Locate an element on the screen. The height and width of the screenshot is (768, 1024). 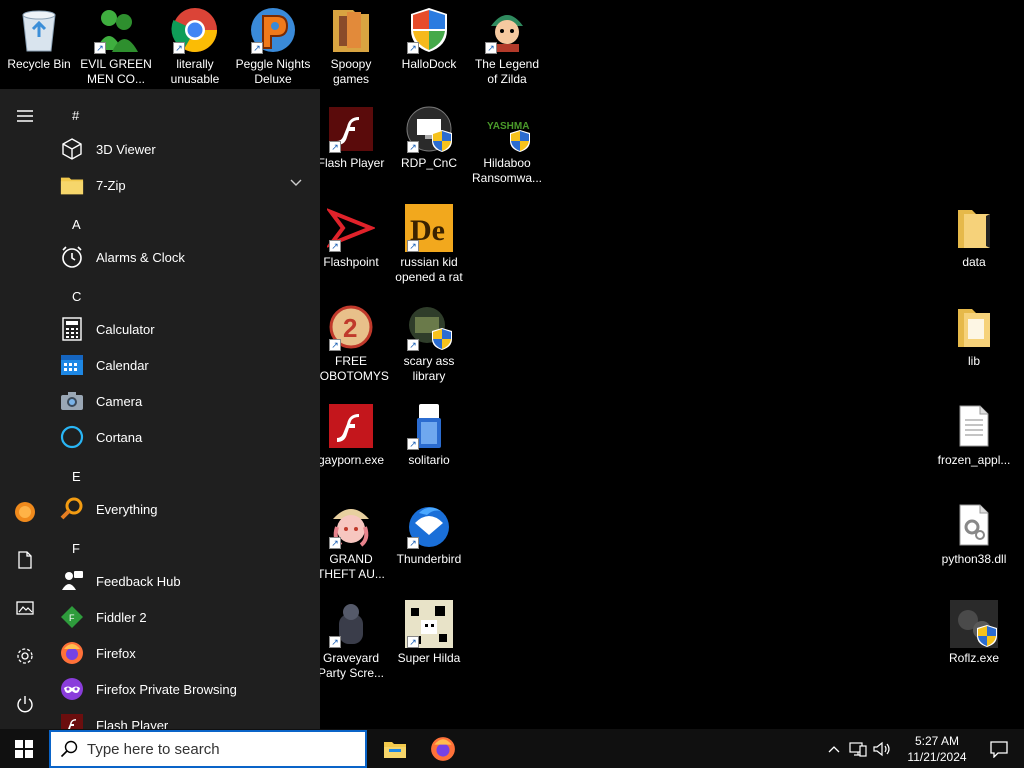
app-label: 7-Zip is located at coordinates (111, 185).